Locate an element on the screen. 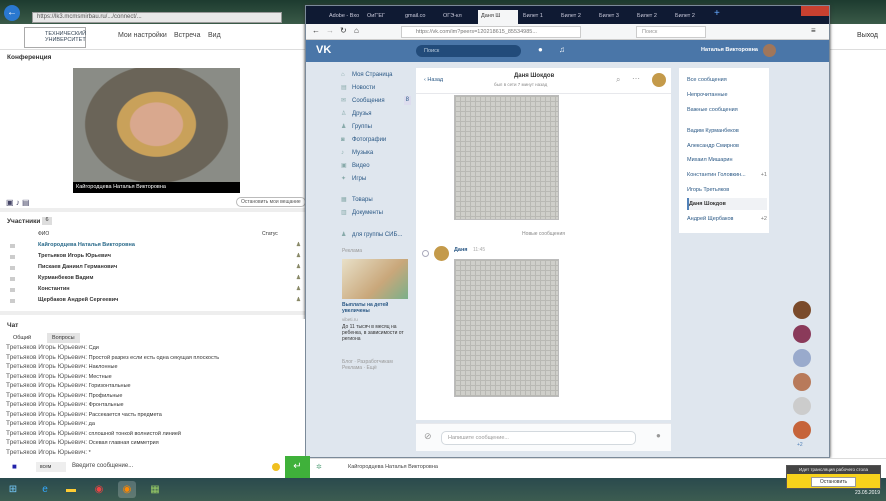  reload-icon: ↻ is located at coordinates (343, 30).